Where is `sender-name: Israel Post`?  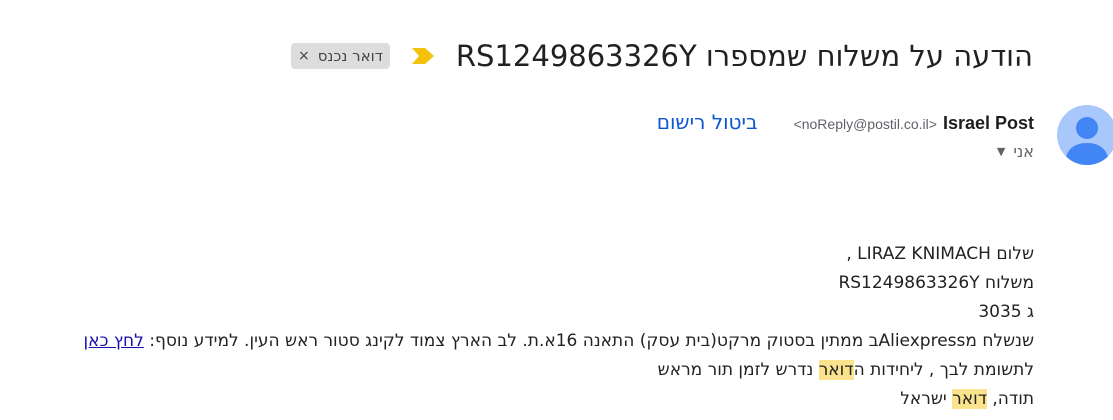
sender-name: Israel Post is located at coordinates (988, 123).